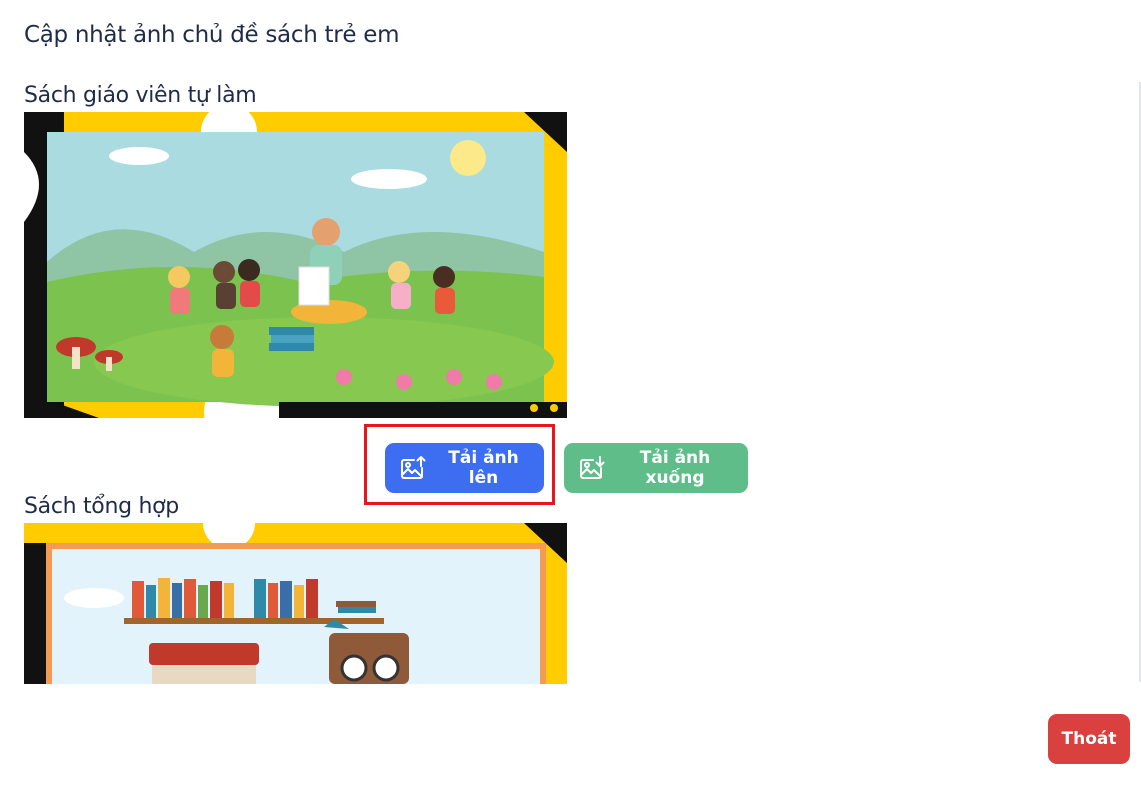 This screenshot has height=785, width=1141. What do you see at coordinates (140, 95) in the screenshot?
I see `section-title-teacher-books: Sách giáo viên tự làm` at bounding box center [140, 95].